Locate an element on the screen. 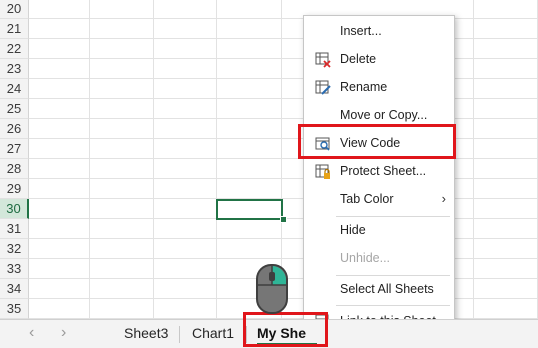 This screenshot has width=538, height=348. menu-item-hide: Hide is located at coordinates (379, 231).